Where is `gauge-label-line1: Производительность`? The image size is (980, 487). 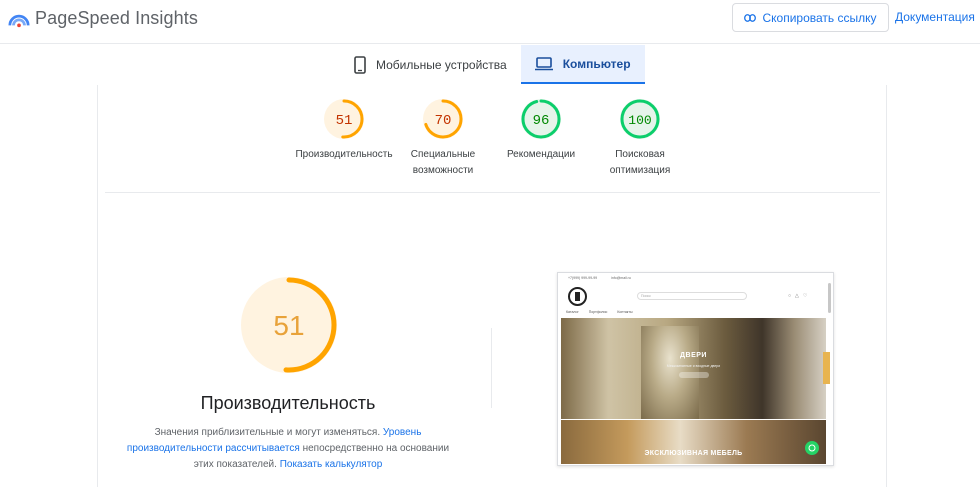
gauge-label-line1: Производительность is located at coordinates (344, 154).